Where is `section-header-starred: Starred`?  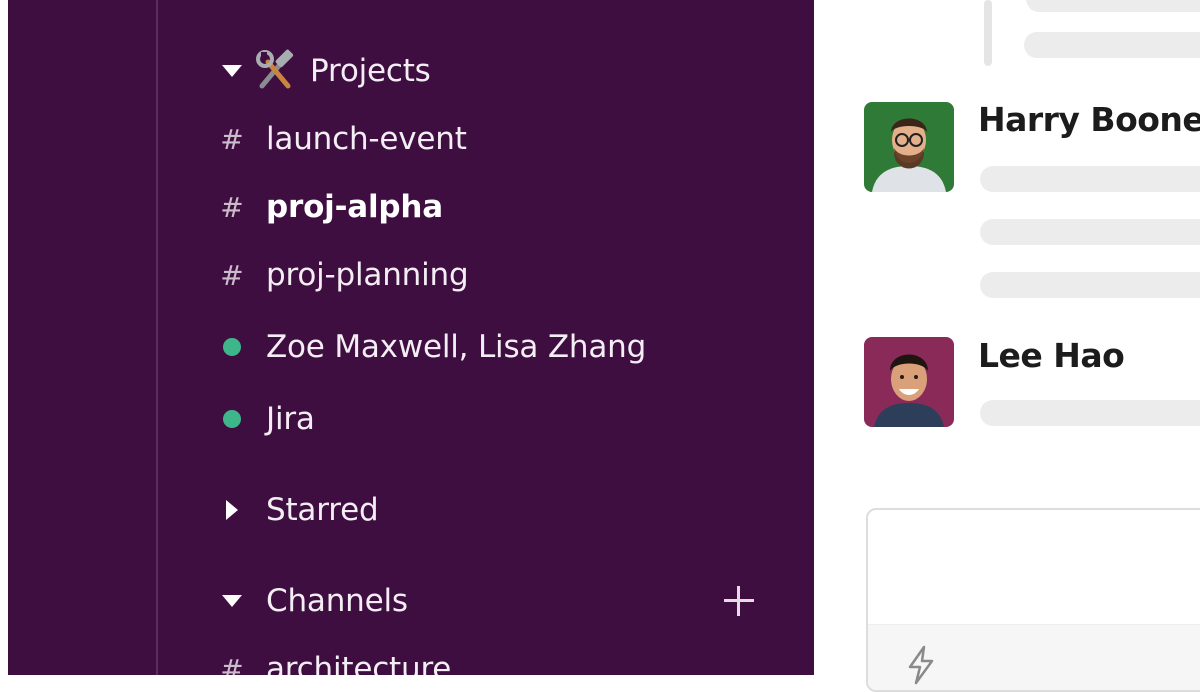 section-header-starred: Starred is located at coordinates (478, 510).